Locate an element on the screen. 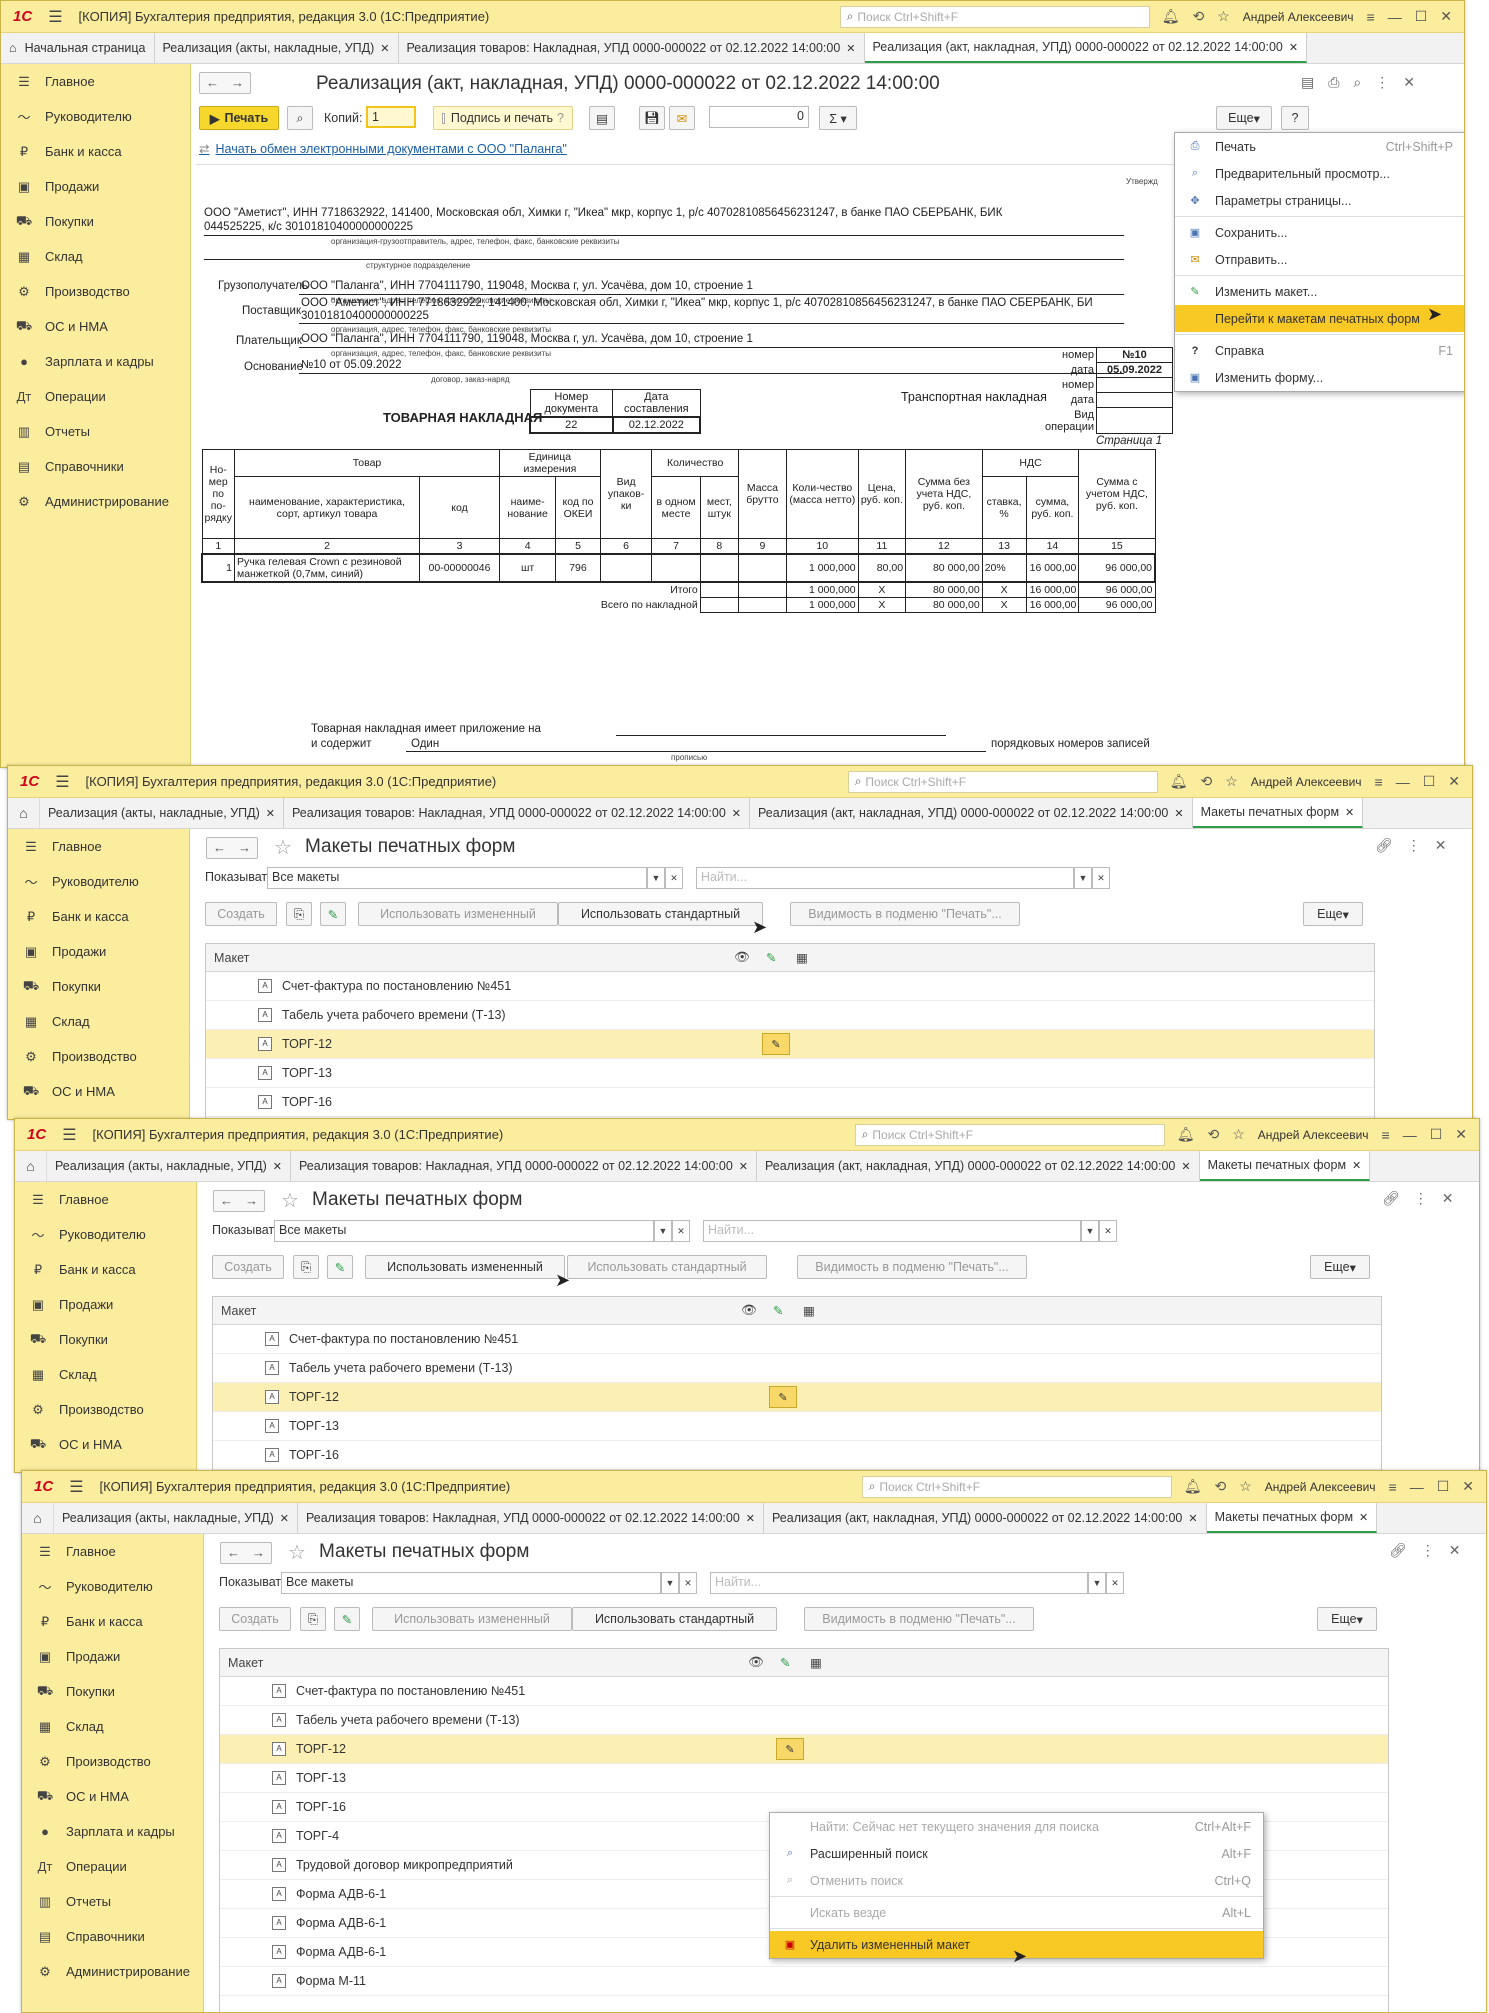 This screenshot has width=1489, height=2013. help-button: ? is located at coordinates (1295, 118).